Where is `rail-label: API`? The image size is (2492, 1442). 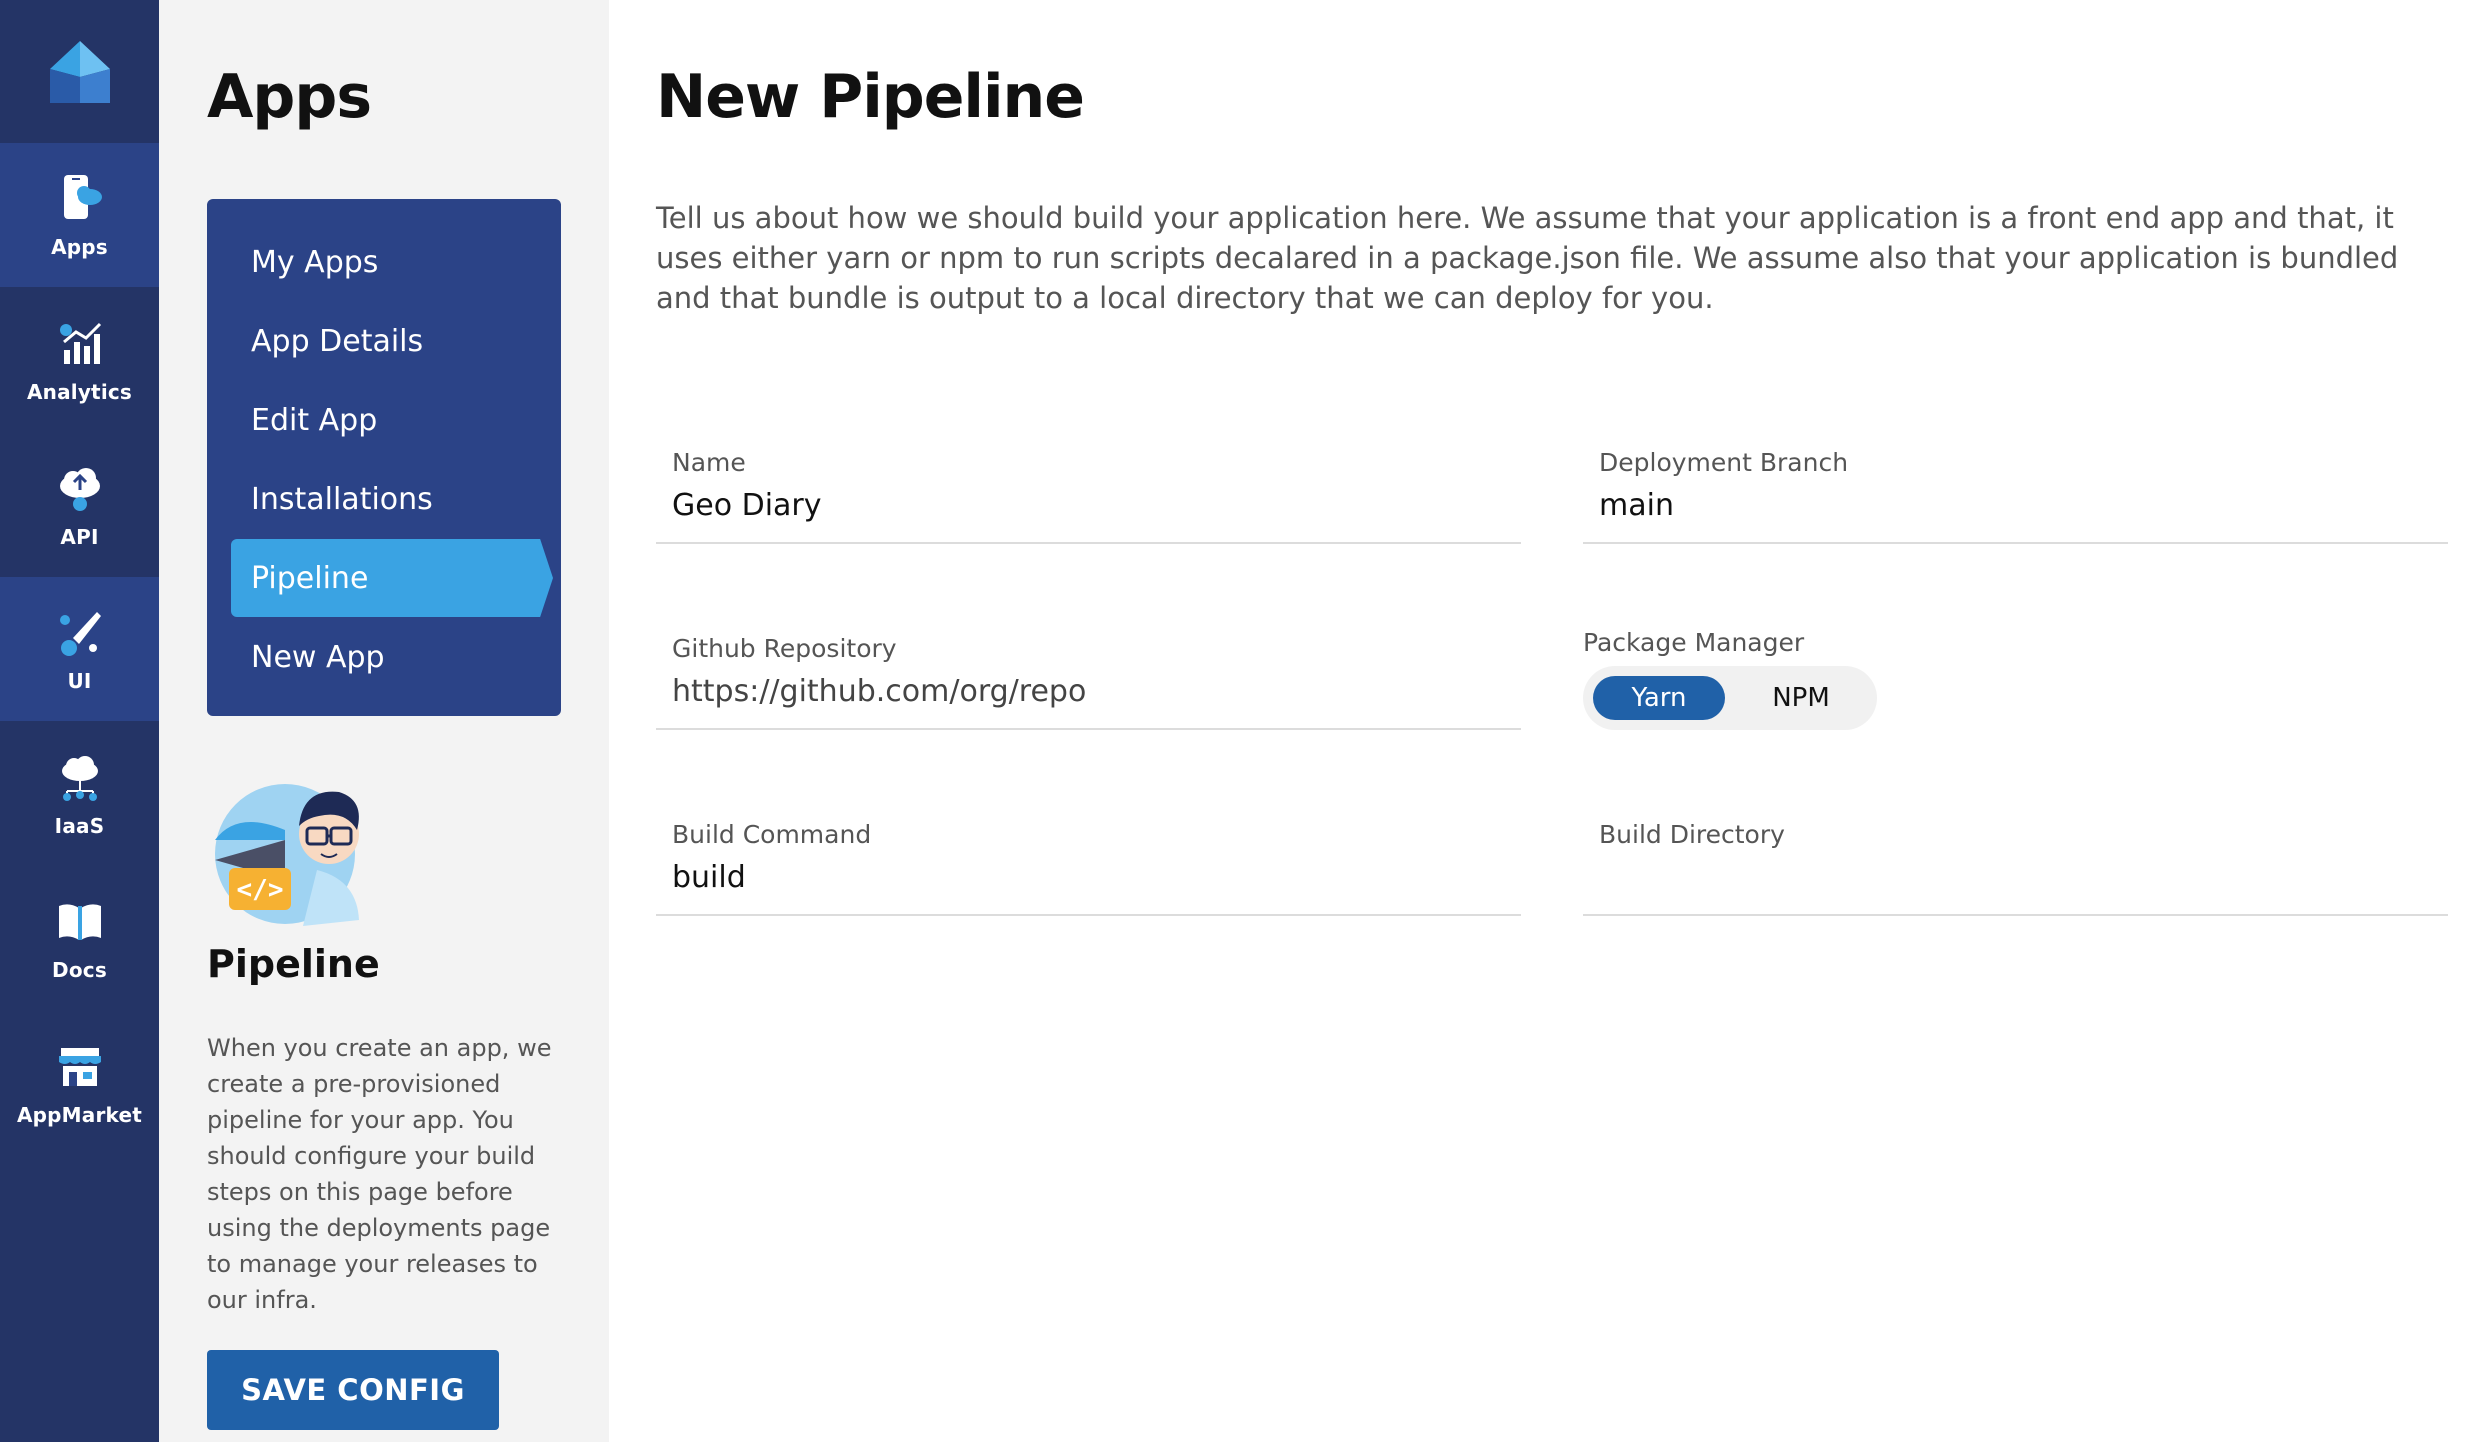 rail-label: API is located at coordinates (79, 537).